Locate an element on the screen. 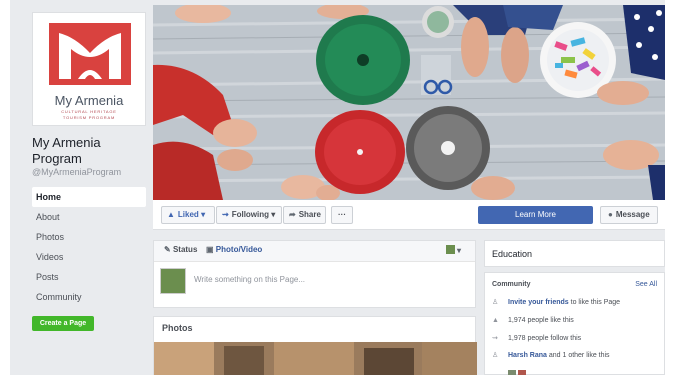  pencil-icon: ✎ is located at coordinates (167, 249).